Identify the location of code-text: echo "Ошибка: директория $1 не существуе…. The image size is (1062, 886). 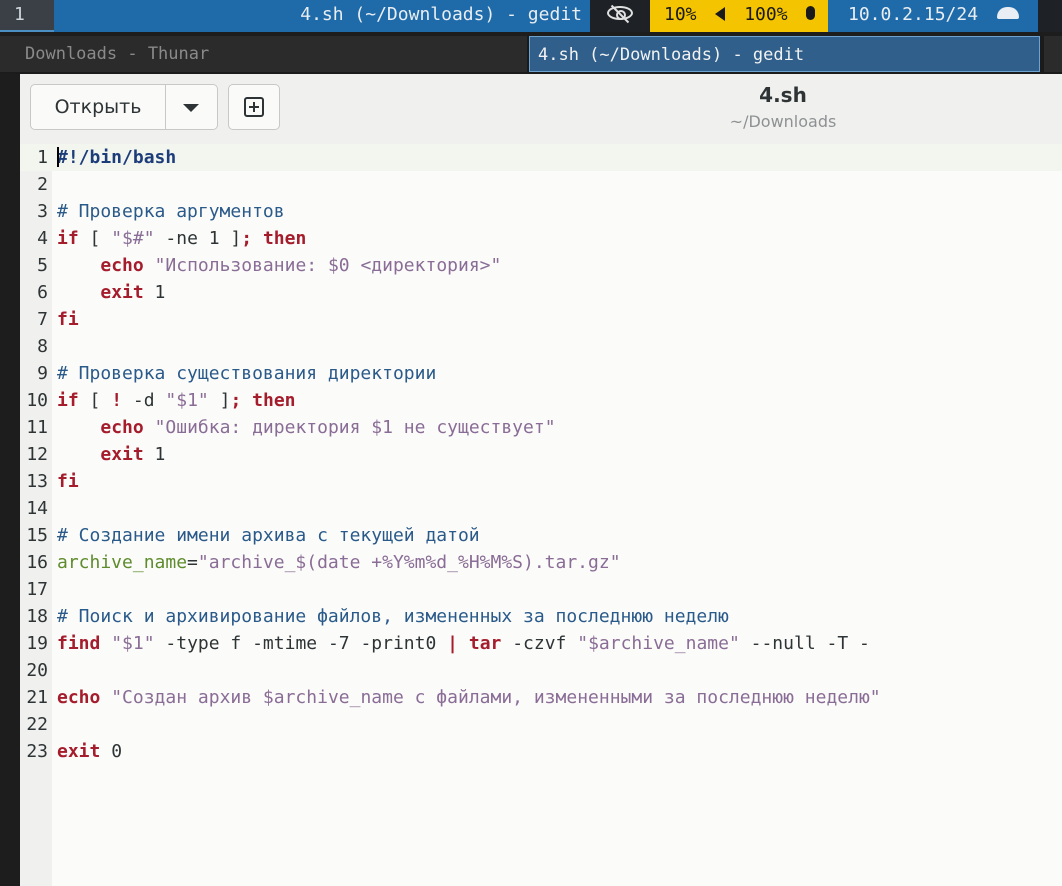
(328, 427).